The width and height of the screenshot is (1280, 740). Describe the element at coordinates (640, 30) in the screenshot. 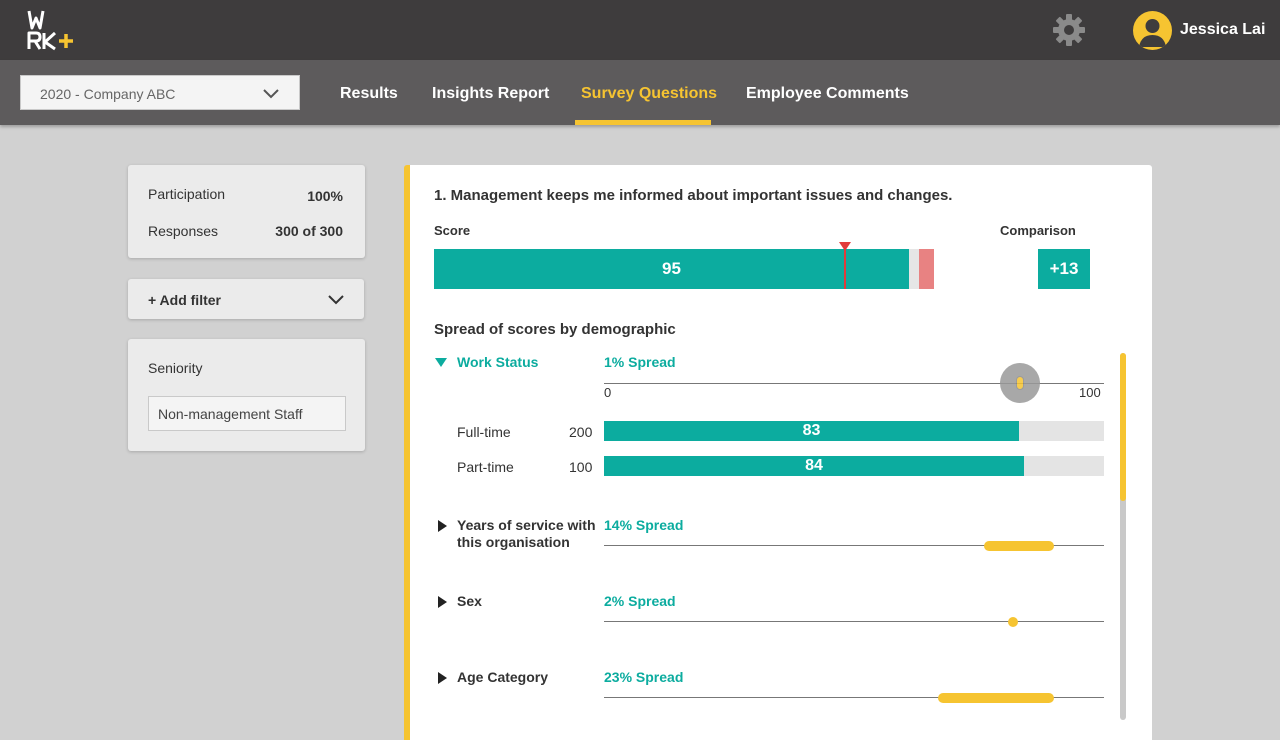

I see `top-bar: Jessica Lai` at that location.